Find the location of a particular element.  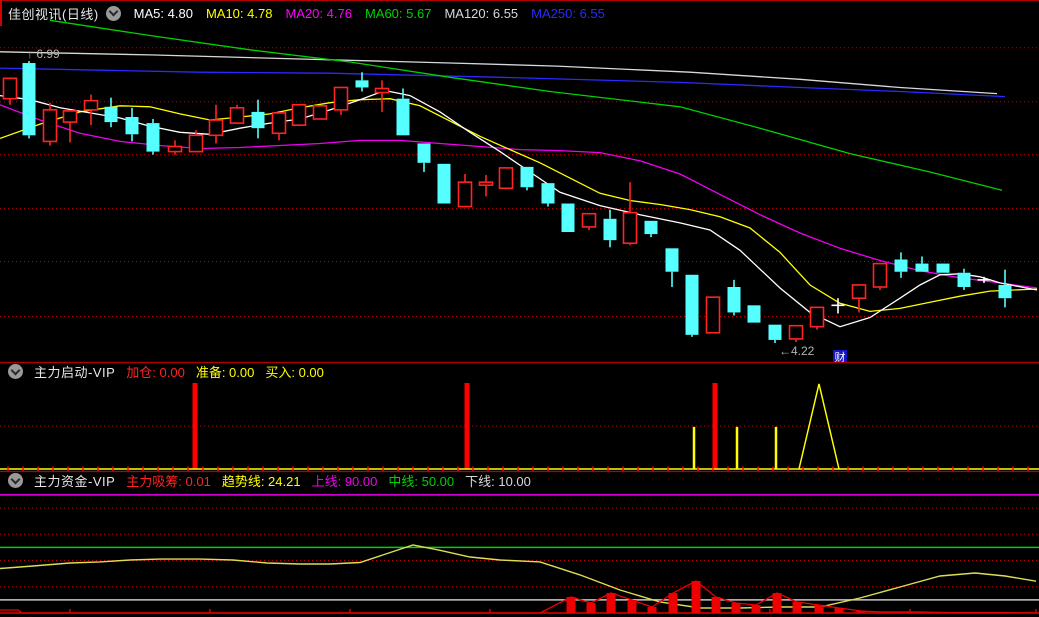

panel3-field-xichou: 主力吸筹: 0.01 is located at coordinates (168, 481).